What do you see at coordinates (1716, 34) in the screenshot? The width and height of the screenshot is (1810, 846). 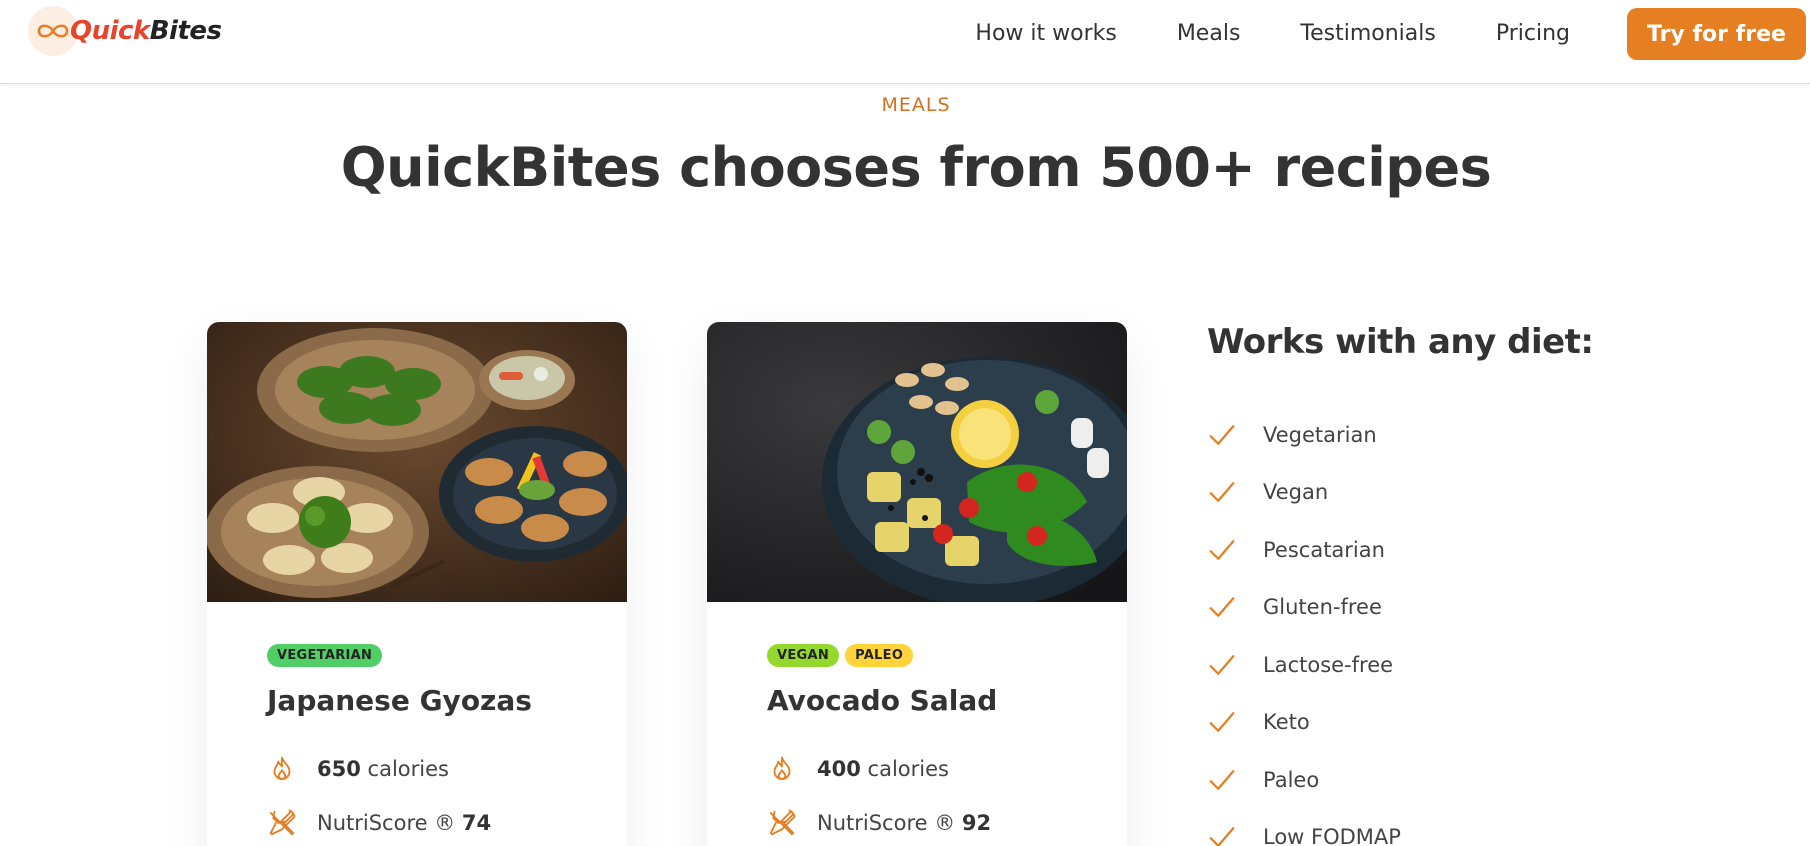 I see `try-for-free-button: Try for free` at bounding box center [1716, 34].